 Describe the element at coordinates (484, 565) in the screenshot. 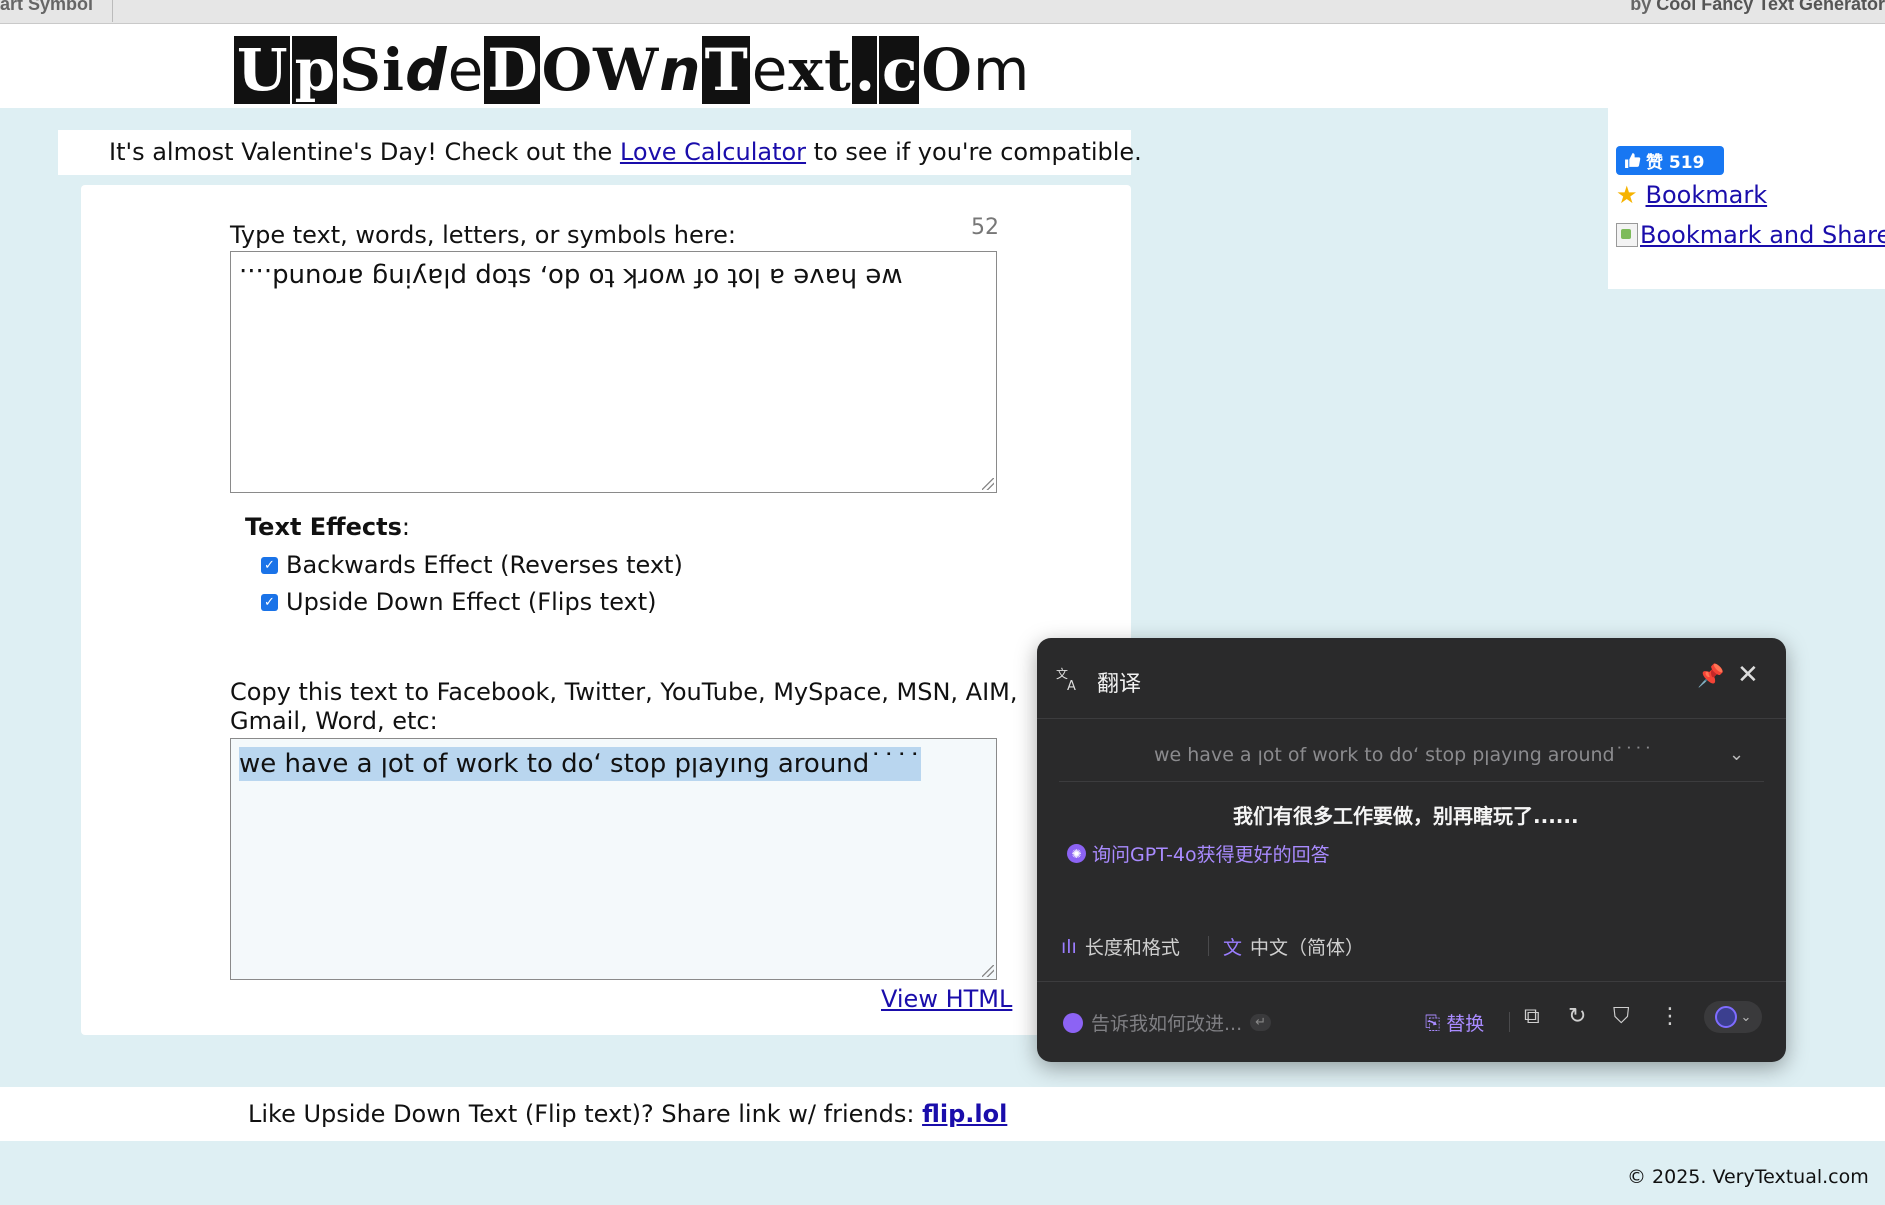

I see `backwards-effect-label: Backwards Effect (Reverses text)` at that location.